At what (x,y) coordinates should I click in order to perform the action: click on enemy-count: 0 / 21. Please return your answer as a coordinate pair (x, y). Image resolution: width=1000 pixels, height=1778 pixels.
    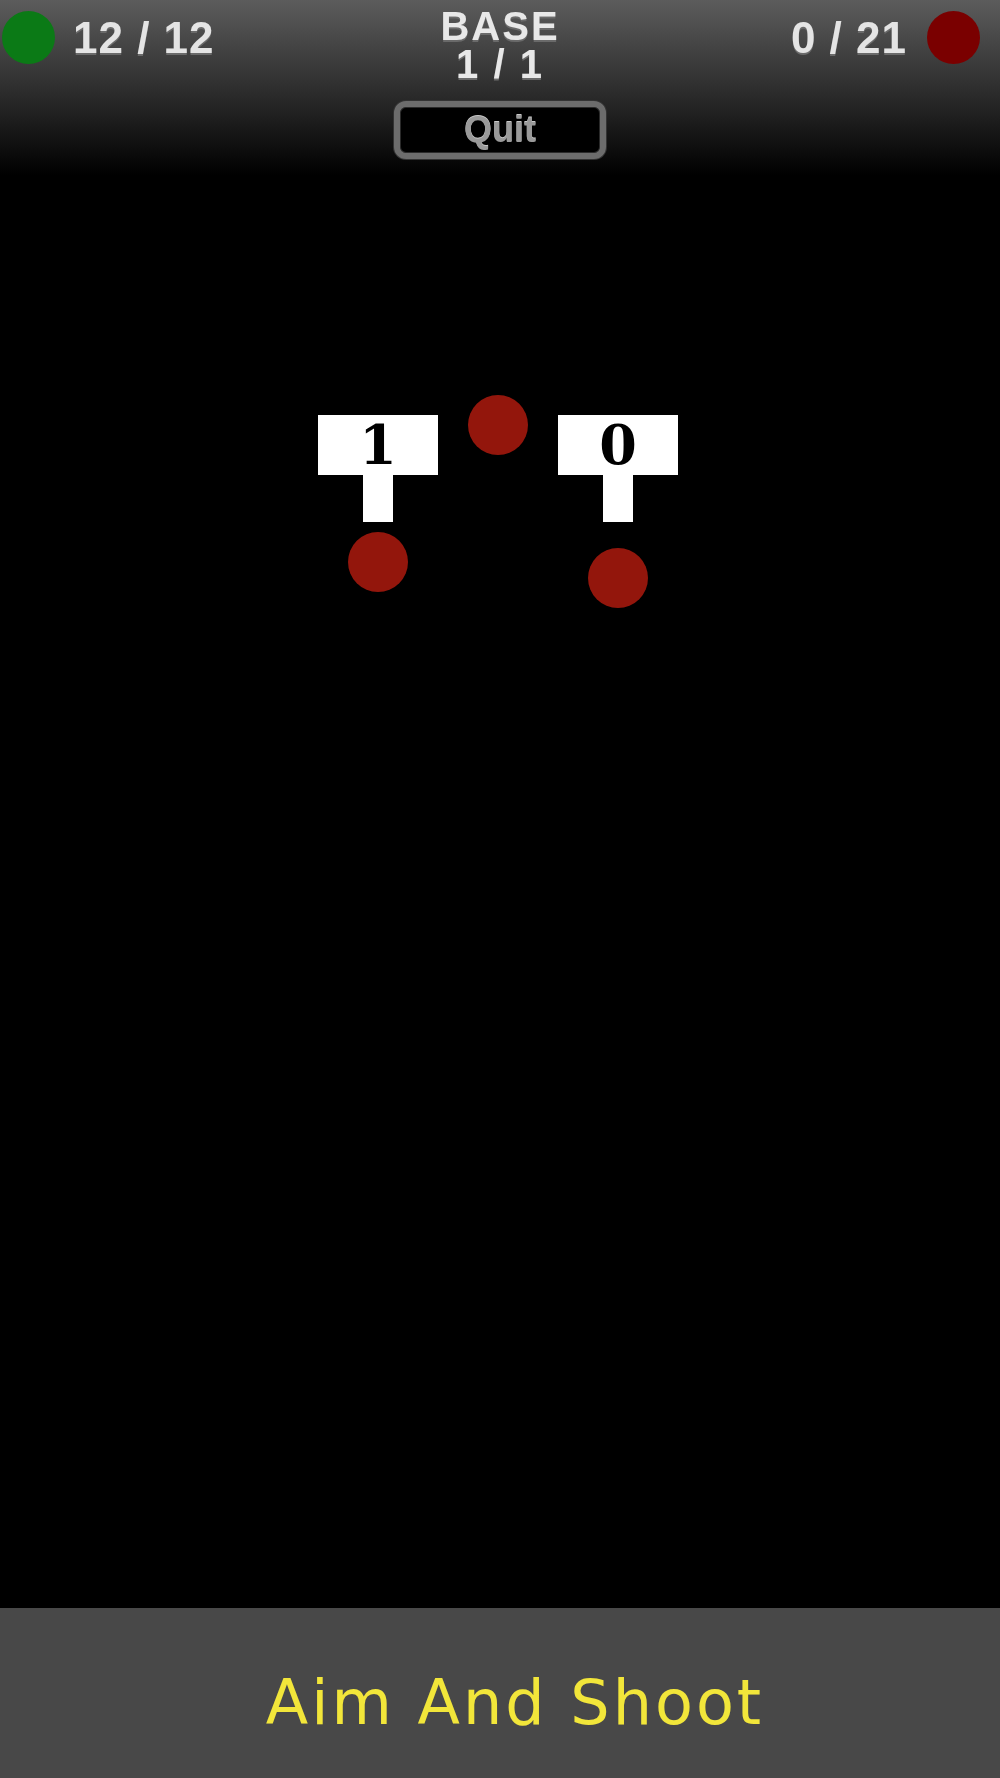
    Looking at the image, I should click on (848, 37).